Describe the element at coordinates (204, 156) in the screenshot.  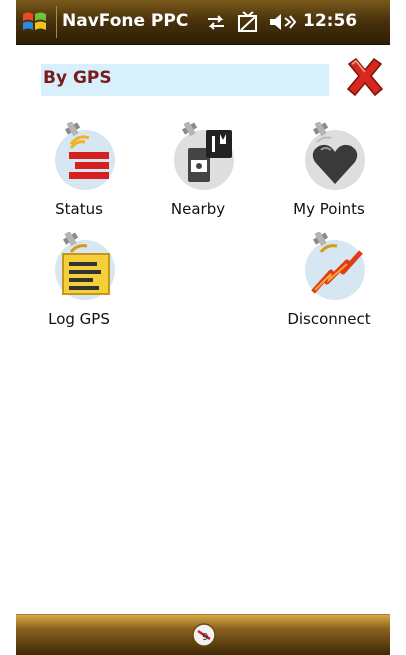
I see `nearby-icon` at that location.